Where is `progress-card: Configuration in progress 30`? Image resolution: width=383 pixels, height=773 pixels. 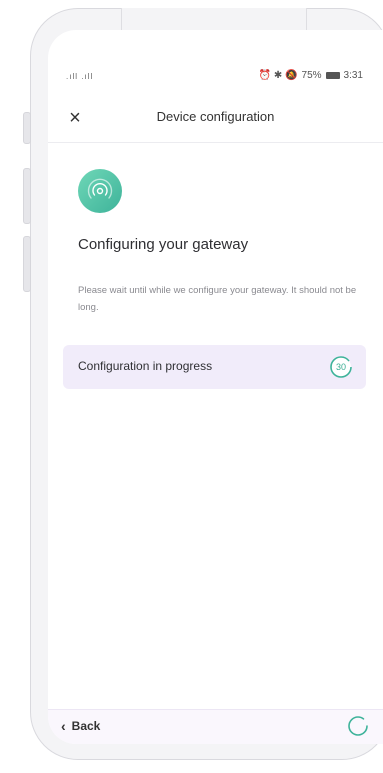
progress-card: Configuration in progress 30 is located at coordinates (214, 367).